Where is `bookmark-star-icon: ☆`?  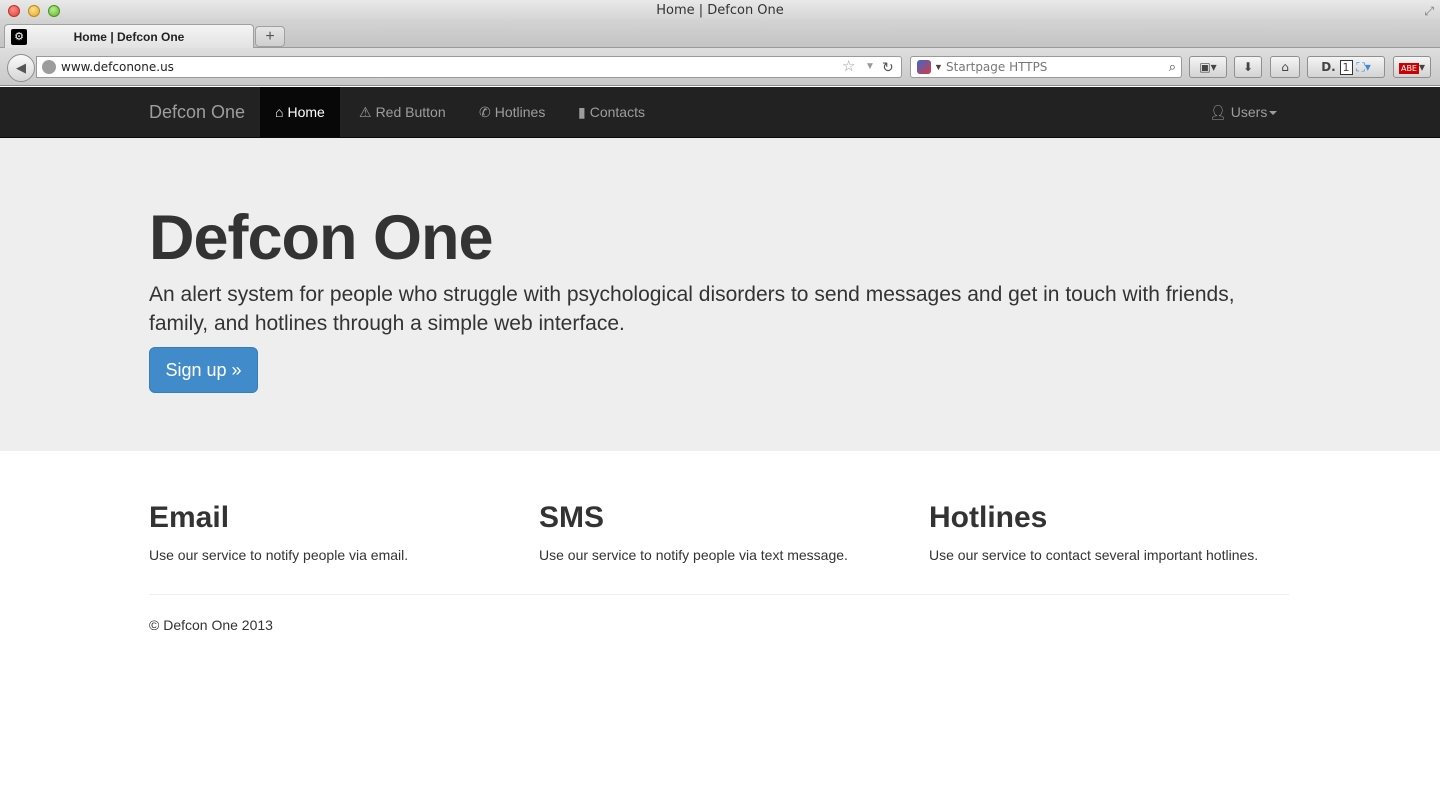 bookmark-star-icon: ☆ is located at coordinates (848, 67).